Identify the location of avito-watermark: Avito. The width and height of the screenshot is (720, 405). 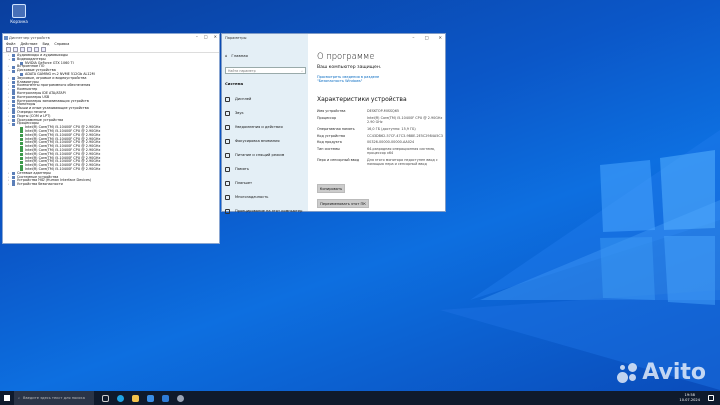
(661, 372).